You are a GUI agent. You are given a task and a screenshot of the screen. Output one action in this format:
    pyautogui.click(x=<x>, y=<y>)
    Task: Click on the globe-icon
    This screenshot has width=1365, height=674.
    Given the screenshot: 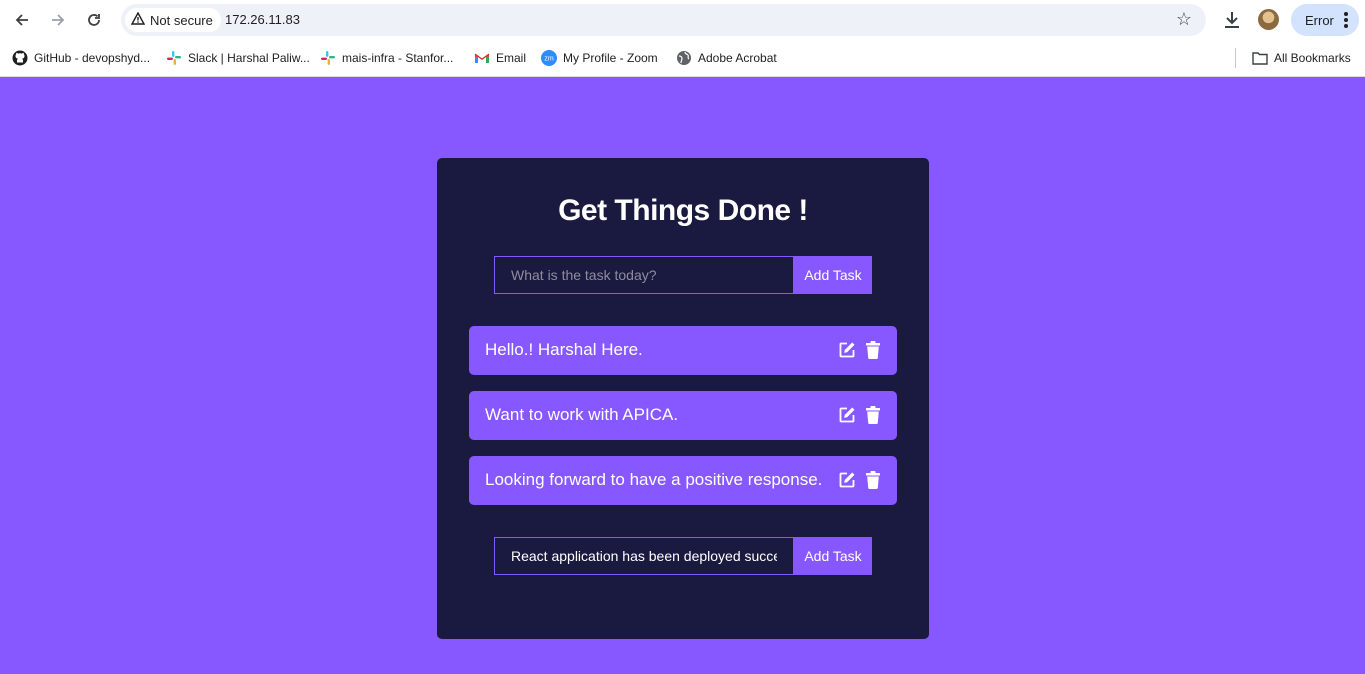 What is the action you would take?
    pyautogui.click(x=684, y=58)
    